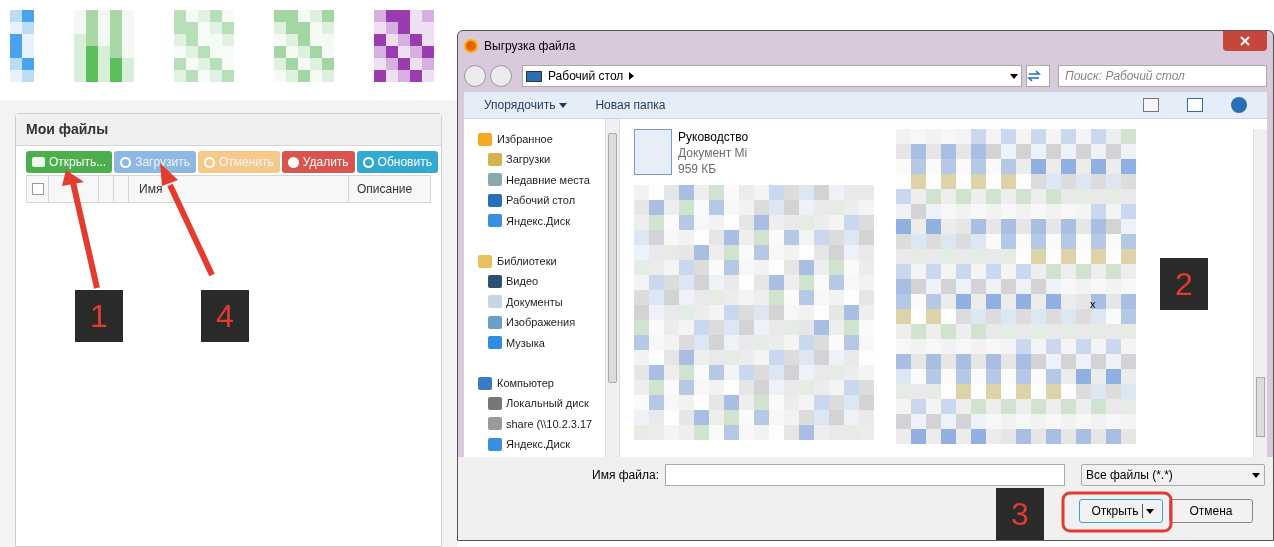 The image size is (1274, 547). What do you see at coordinates (525, 139) in the screenshot?
I see `nav-group: Избранное` at bounding box center [525, 139].